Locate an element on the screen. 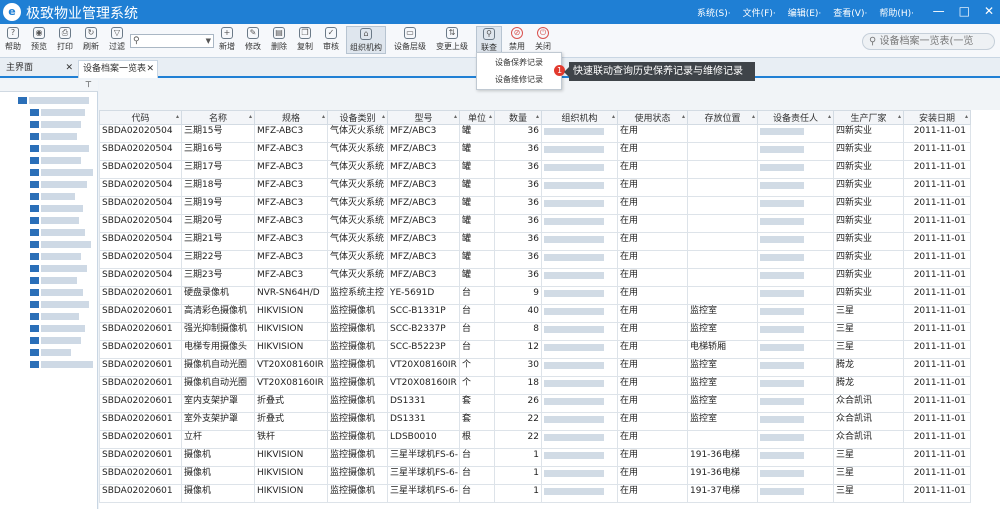  table-cell: 8 is located at coordinates (518, 331).